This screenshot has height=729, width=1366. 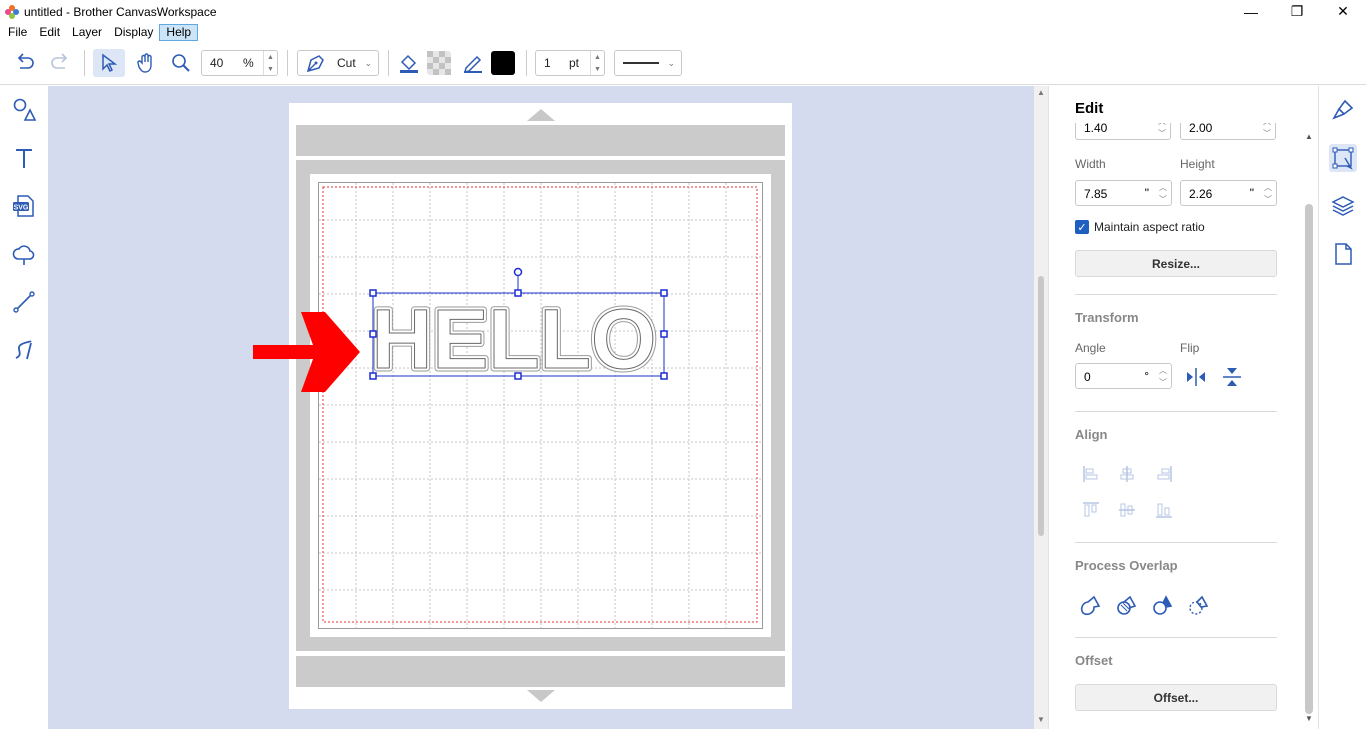 I want to click on y-position-field: 2.00 ︿﹀, so click(x=1228, y=131).